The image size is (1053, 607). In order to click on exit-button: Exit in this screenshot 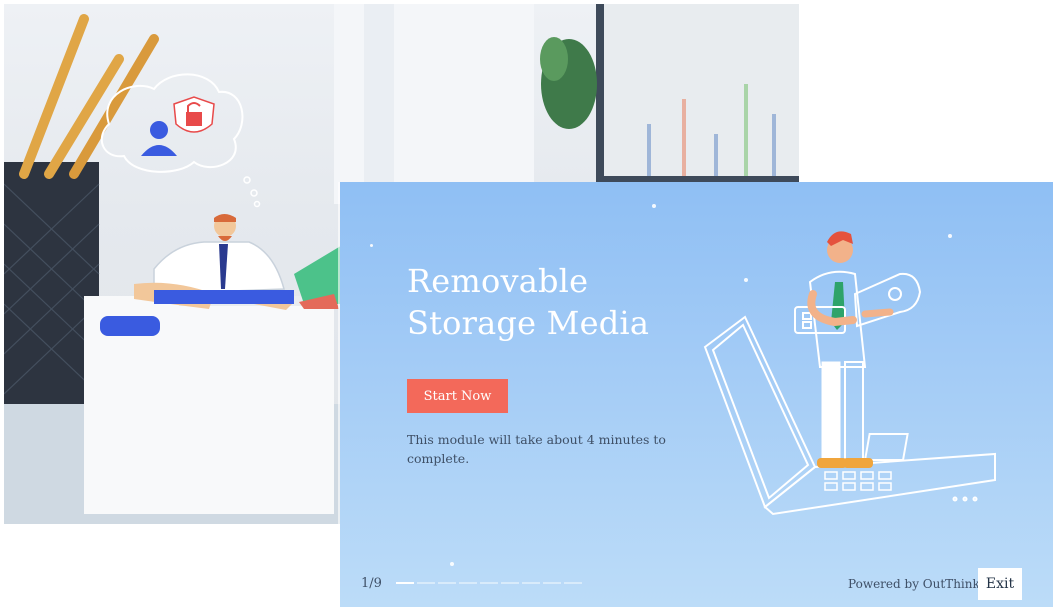, I will do `click(1000, 584)`.